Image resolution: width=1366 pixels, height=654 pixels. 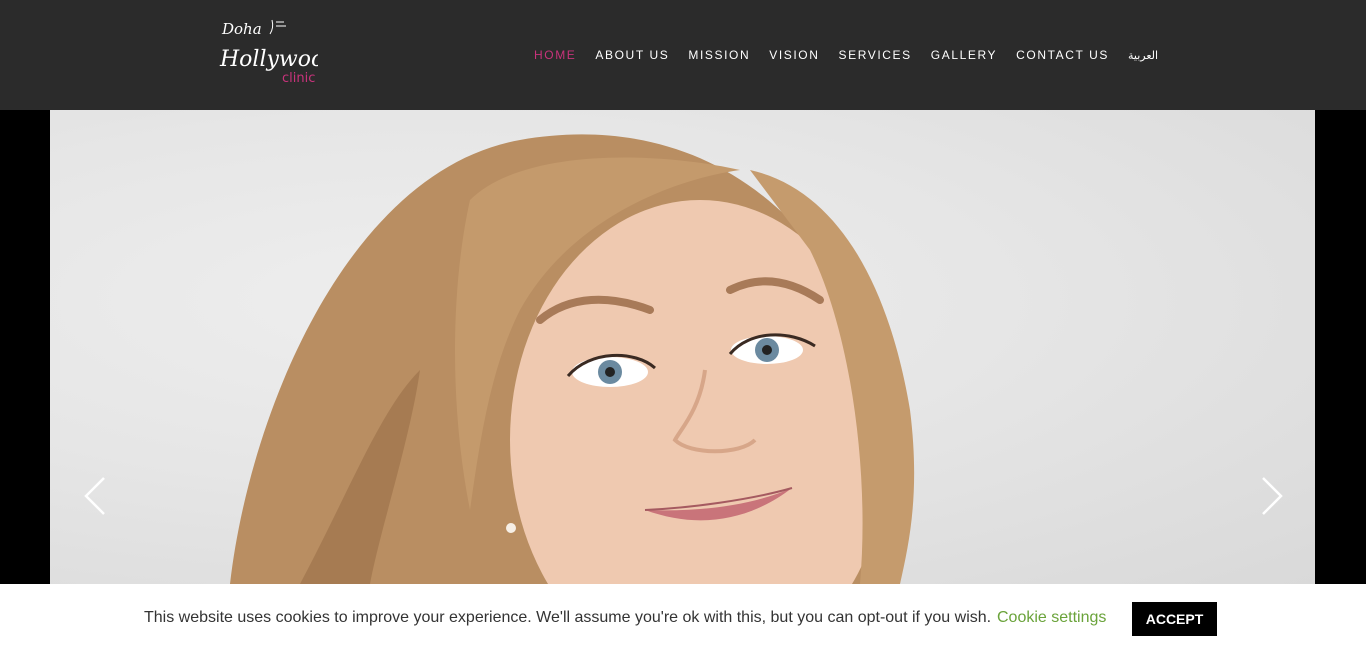 I want to click on cookie-settings-link: Cookie settings, so click(x=1051, y=618).